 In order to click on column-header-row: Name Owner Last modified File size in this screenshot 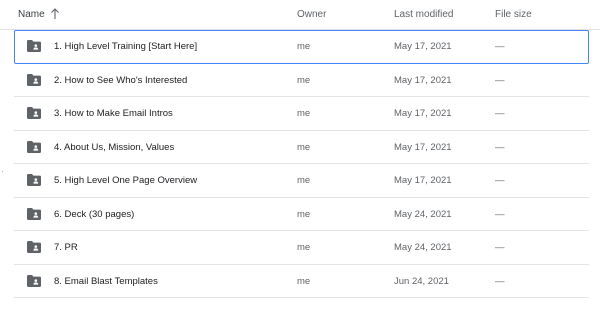, I will do `click(300, 15)`.